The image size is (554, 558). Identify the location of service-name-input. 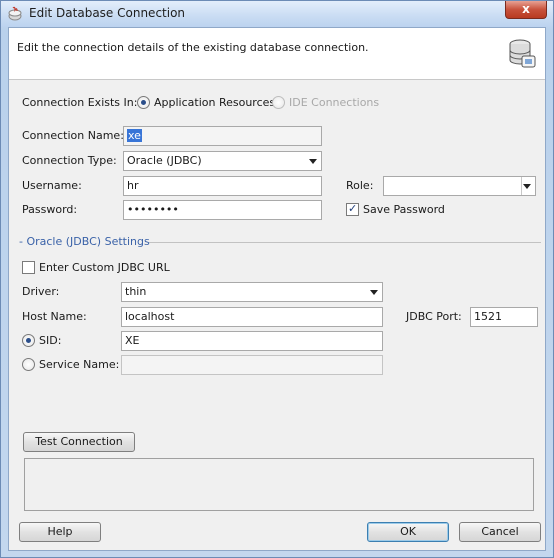
(252, 365).